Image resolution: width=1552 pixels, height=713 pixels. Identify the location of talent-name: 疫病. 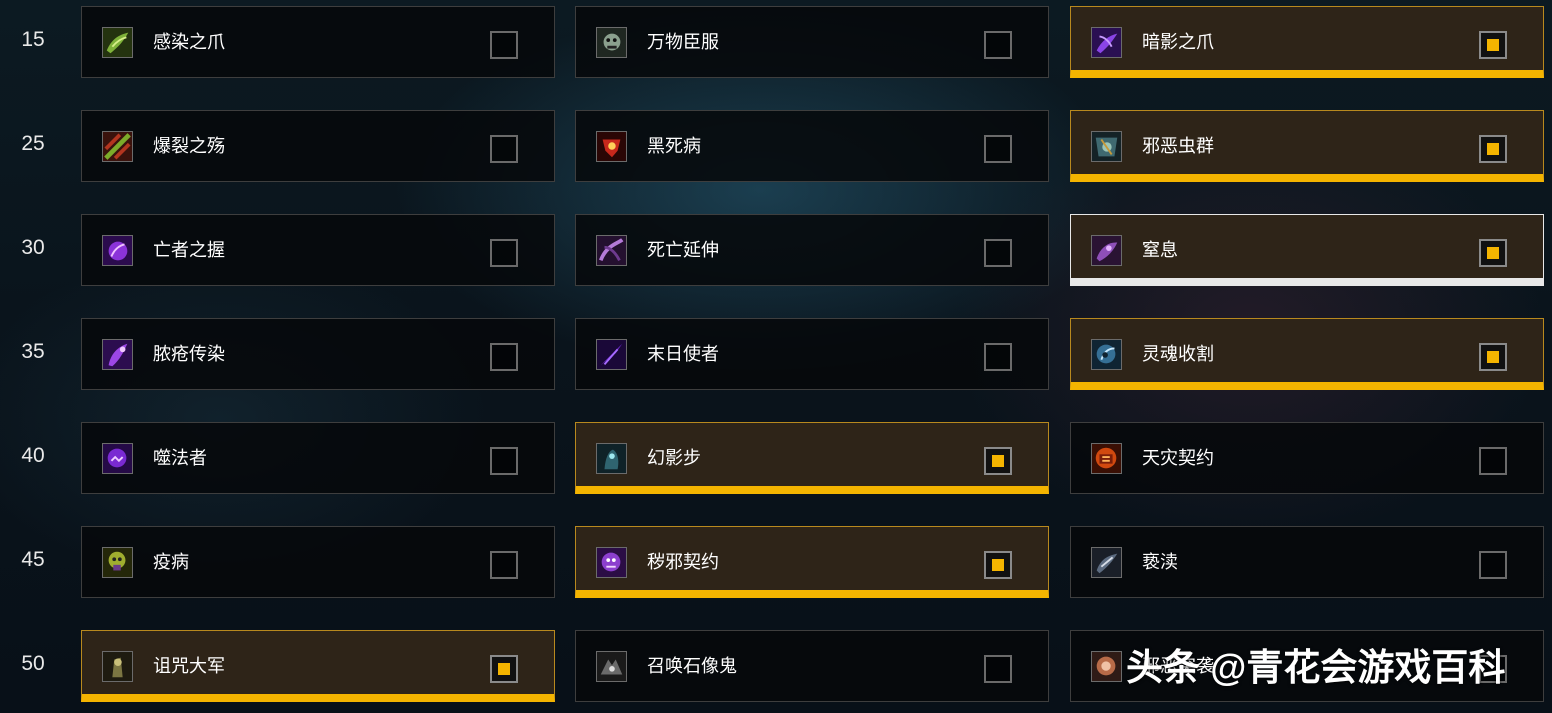
(171, 562).